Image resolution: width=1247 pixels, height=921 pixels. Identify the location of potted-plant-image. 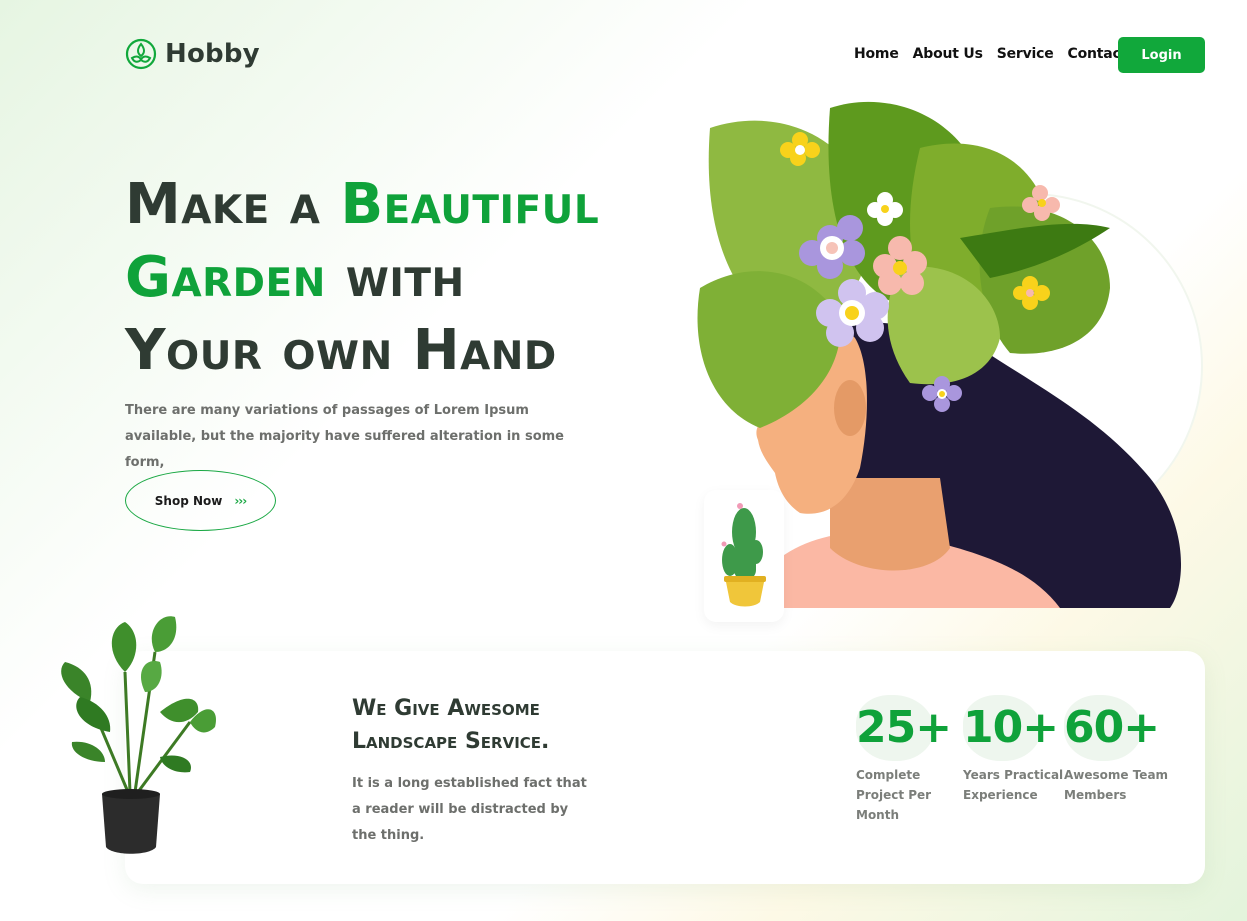
(138, 735).